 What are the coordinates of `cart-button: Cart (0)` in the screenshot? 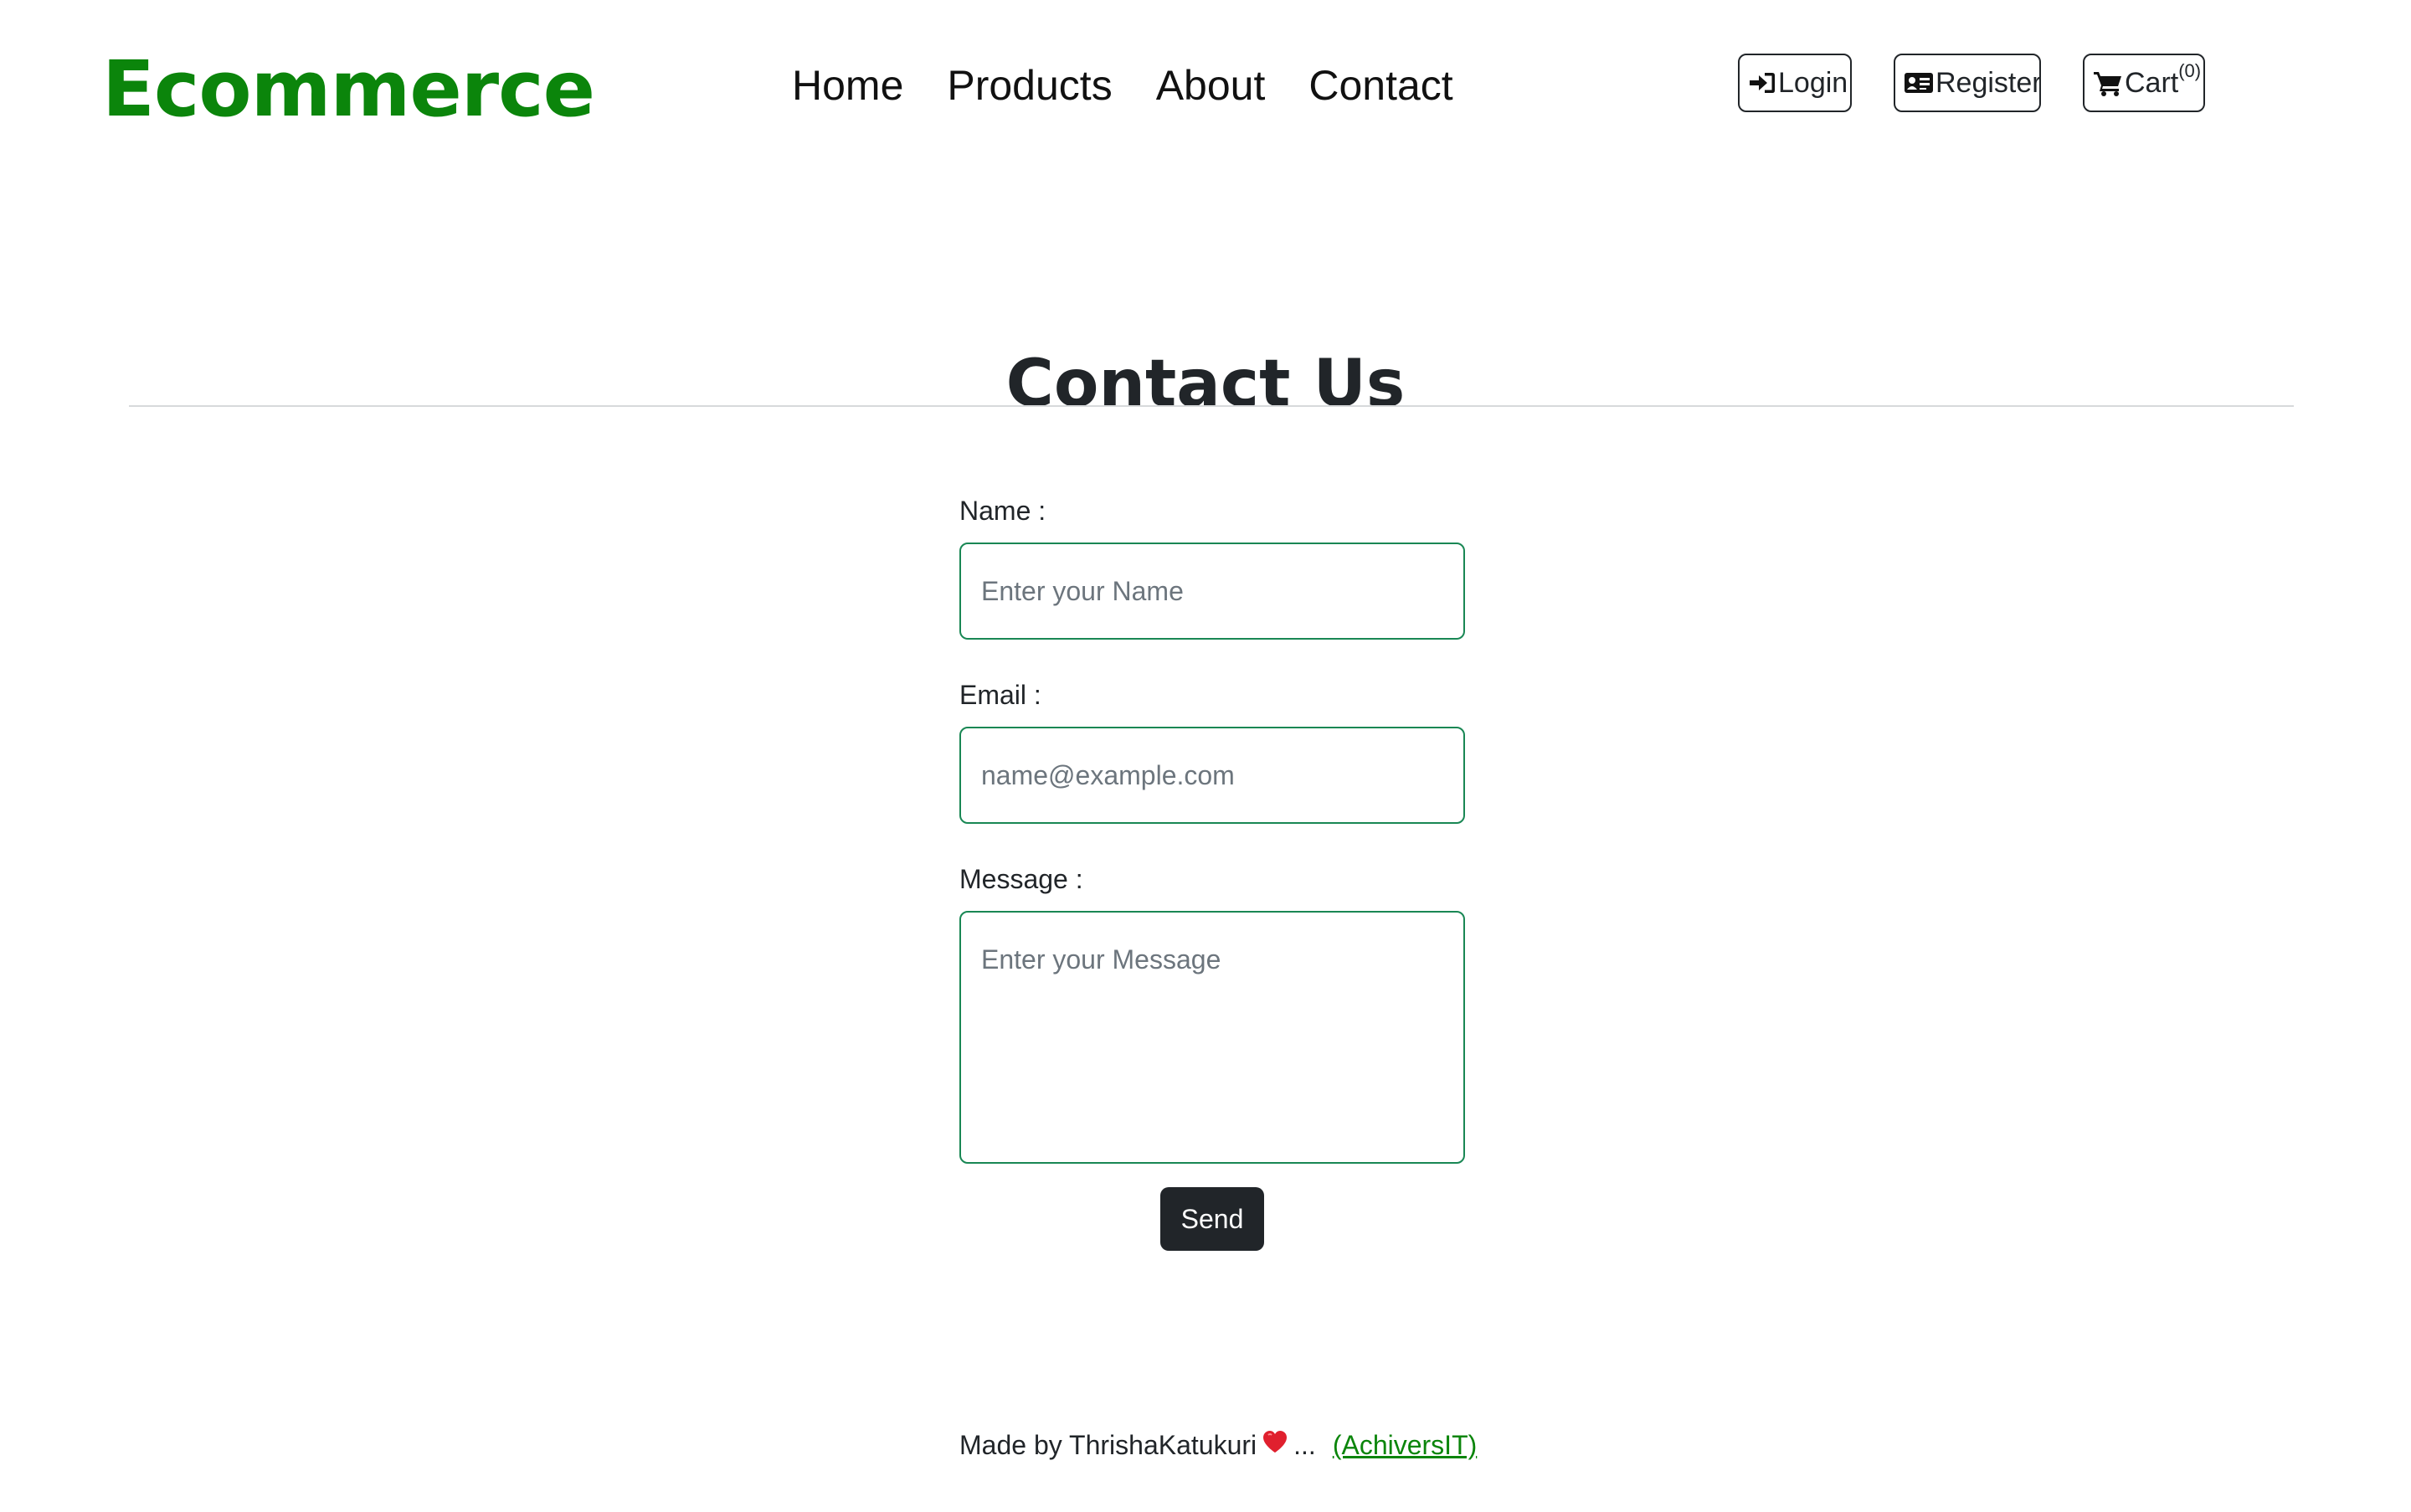 It's located at (2144, 83).